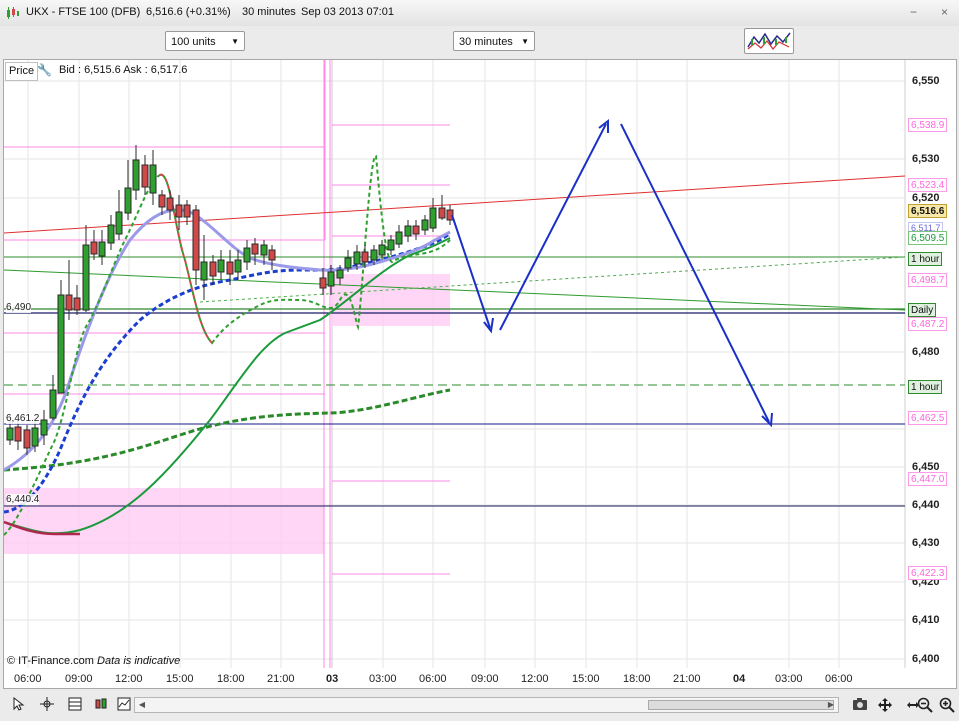 The image size is (959, 721). Describe the element at coordinates (926, 620) in the screenshot. I see `y-axis-label: 6,410` at that location.